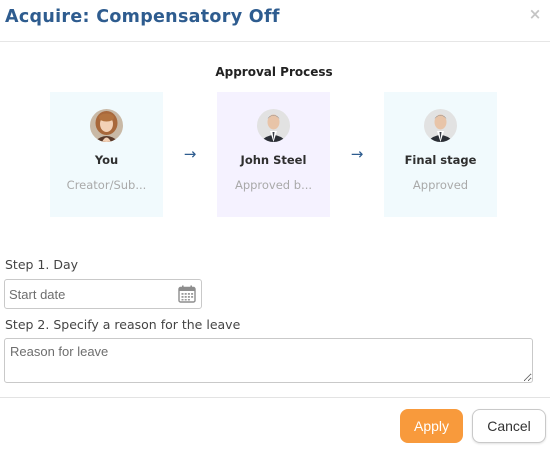  I want to click on dialog-title: Acquire: Compensatory Off, so click(142, 17).